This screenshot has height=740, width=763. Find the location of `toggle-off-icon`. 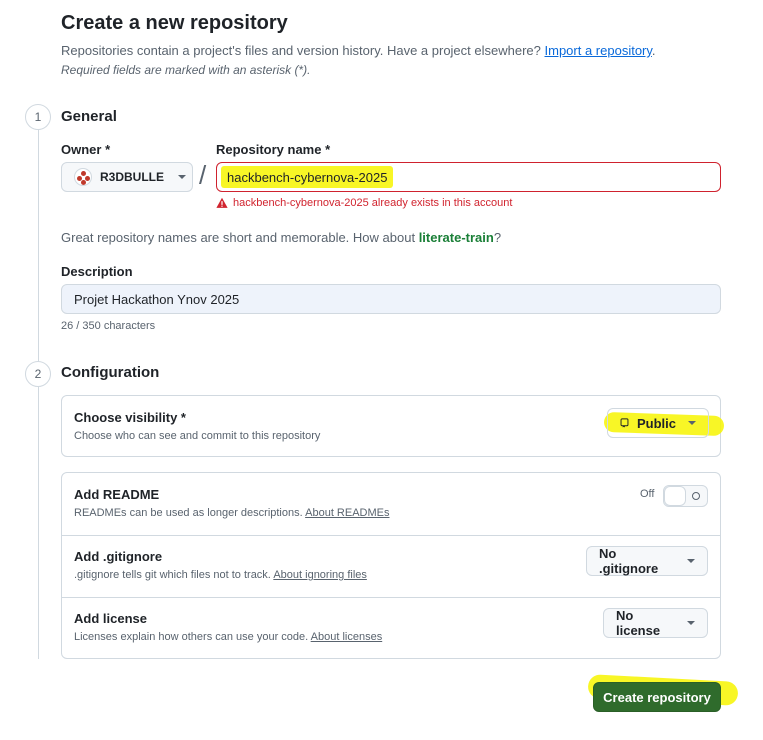

toggle-off-icon is located at coordinates (696, 496).